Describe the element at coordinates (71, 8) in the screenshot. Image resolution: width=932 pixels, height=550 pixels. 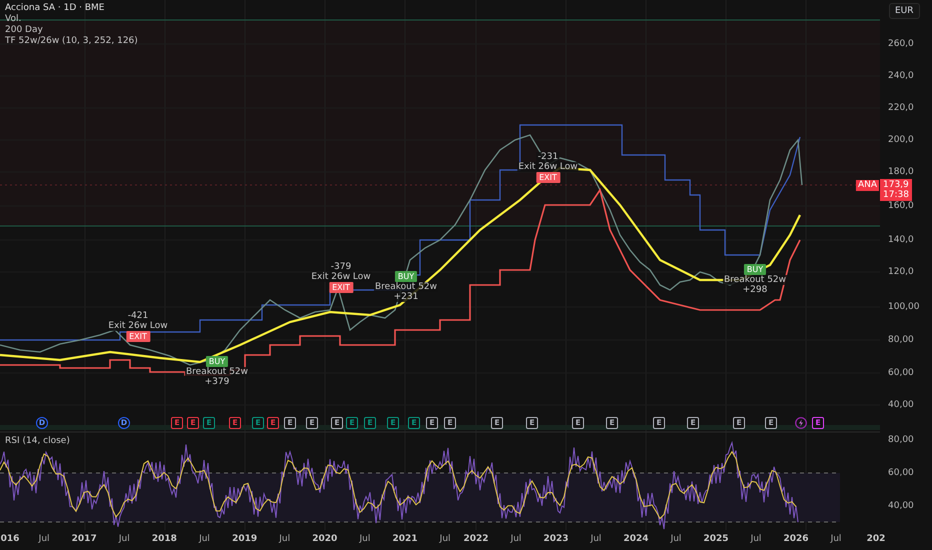
I see `symbol-title: Acciona SA · 1D · BME` at that location.